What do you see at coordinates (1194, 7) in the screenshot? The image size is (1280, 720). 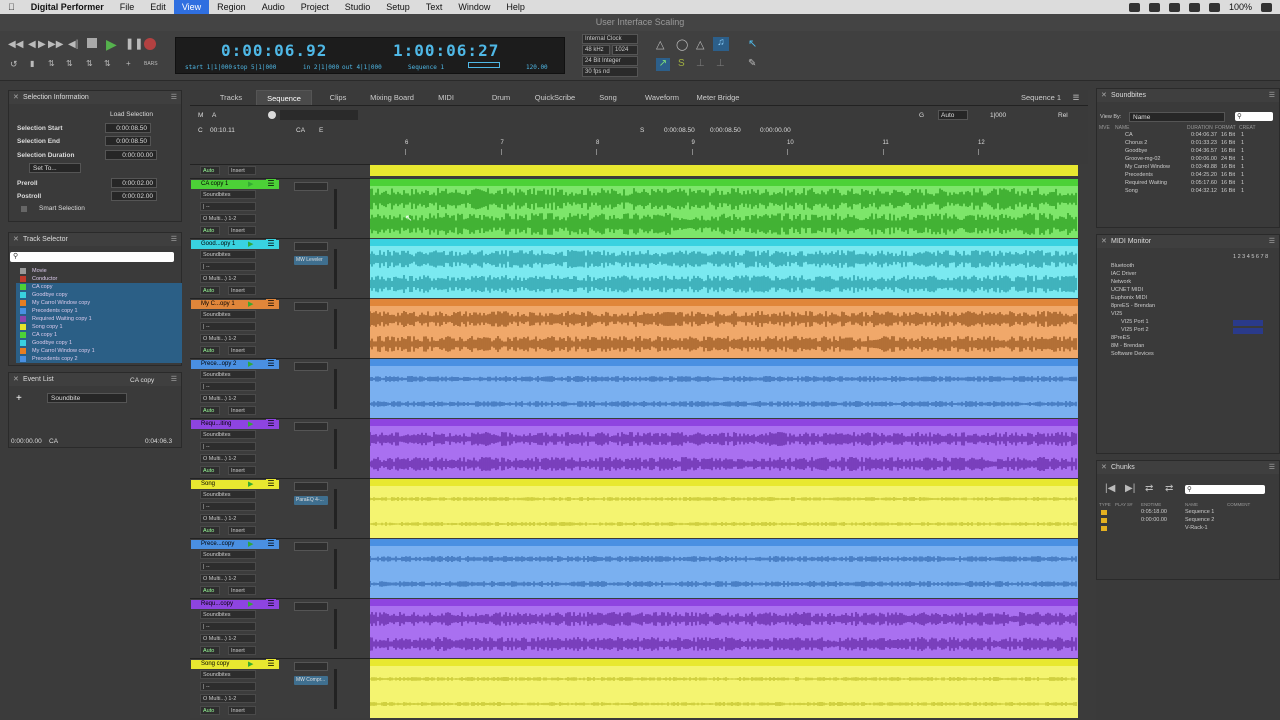 I see `wifi-icon` at bounding box center [1194, 7].